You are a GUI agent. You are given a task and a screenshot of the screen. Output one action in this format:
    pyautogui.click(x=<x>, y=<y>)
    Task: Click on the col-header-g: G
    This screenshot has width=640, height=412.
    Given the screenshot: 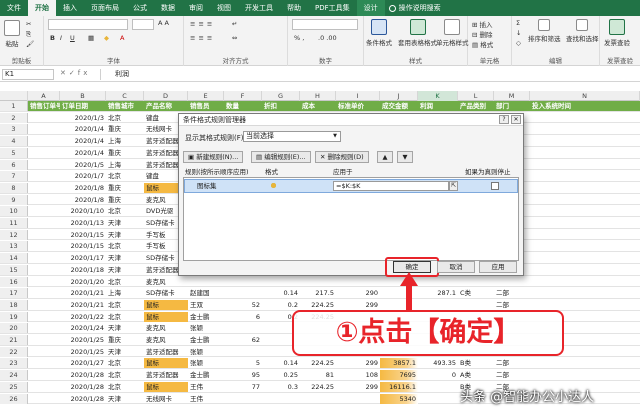 What is the action you would take?
    pyautogui.click(x=281, y=96)
    